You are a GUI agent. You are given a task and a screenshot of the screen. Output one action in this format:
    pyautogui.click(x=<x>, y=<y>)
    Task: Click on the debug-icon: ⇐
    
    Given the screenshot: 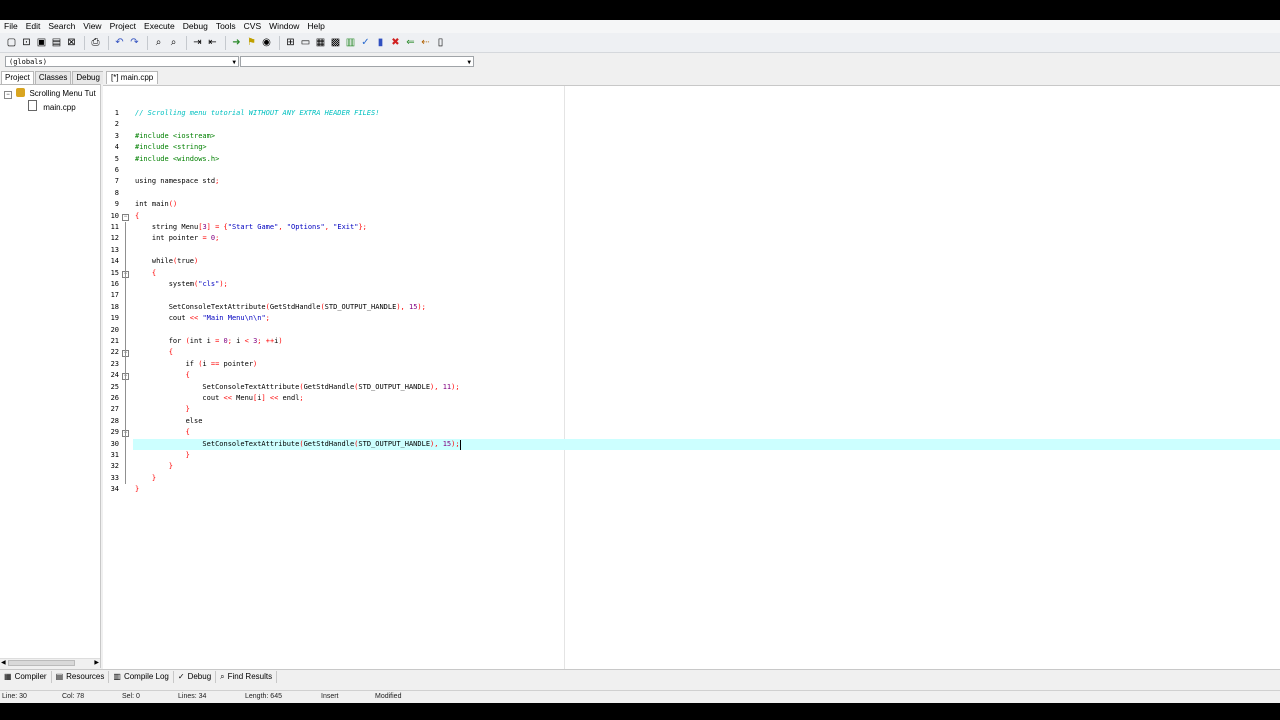 What is the action you would take?
    pyautogui.click(x=410, y=42)
    